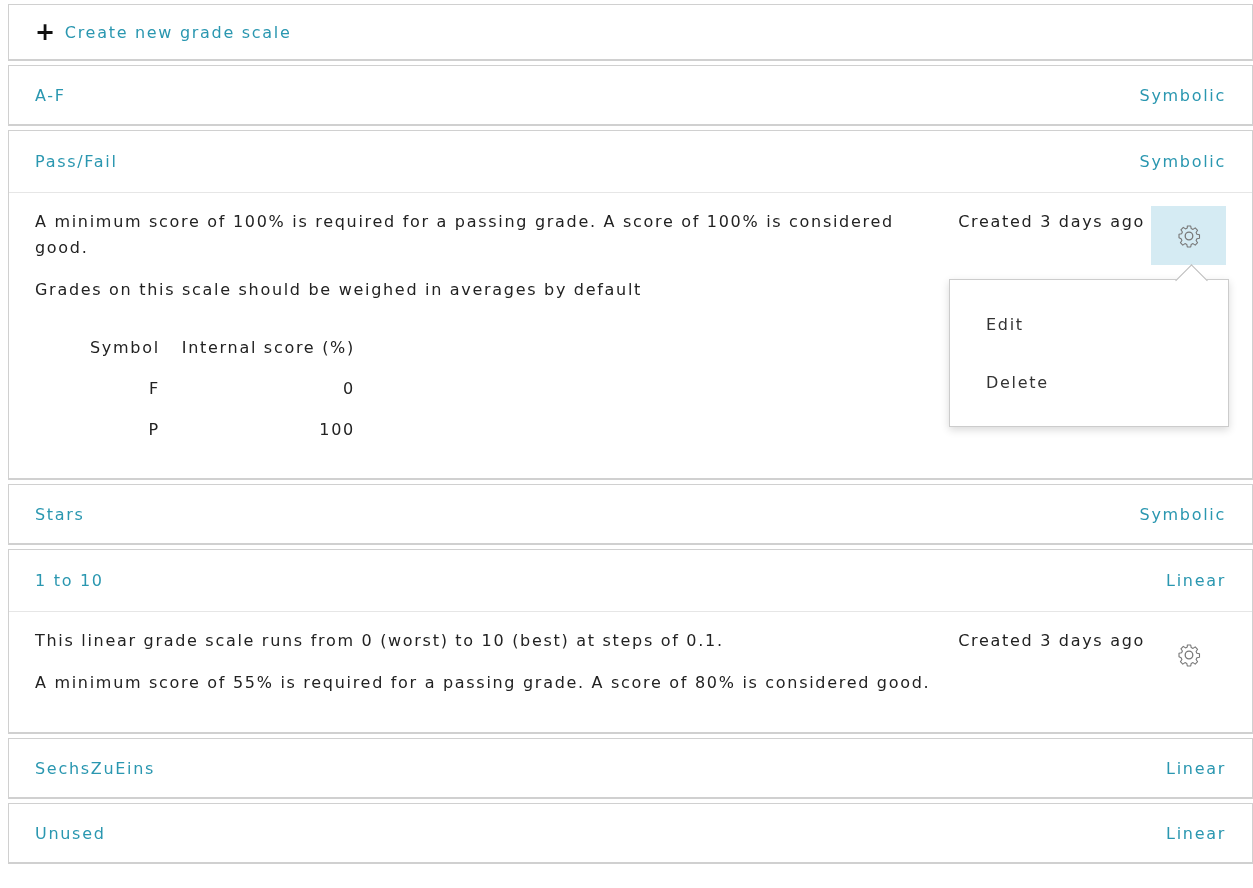 This screenshot has width=1253, height=888. I want to click on table-cell-text: F, so click(154, 389).